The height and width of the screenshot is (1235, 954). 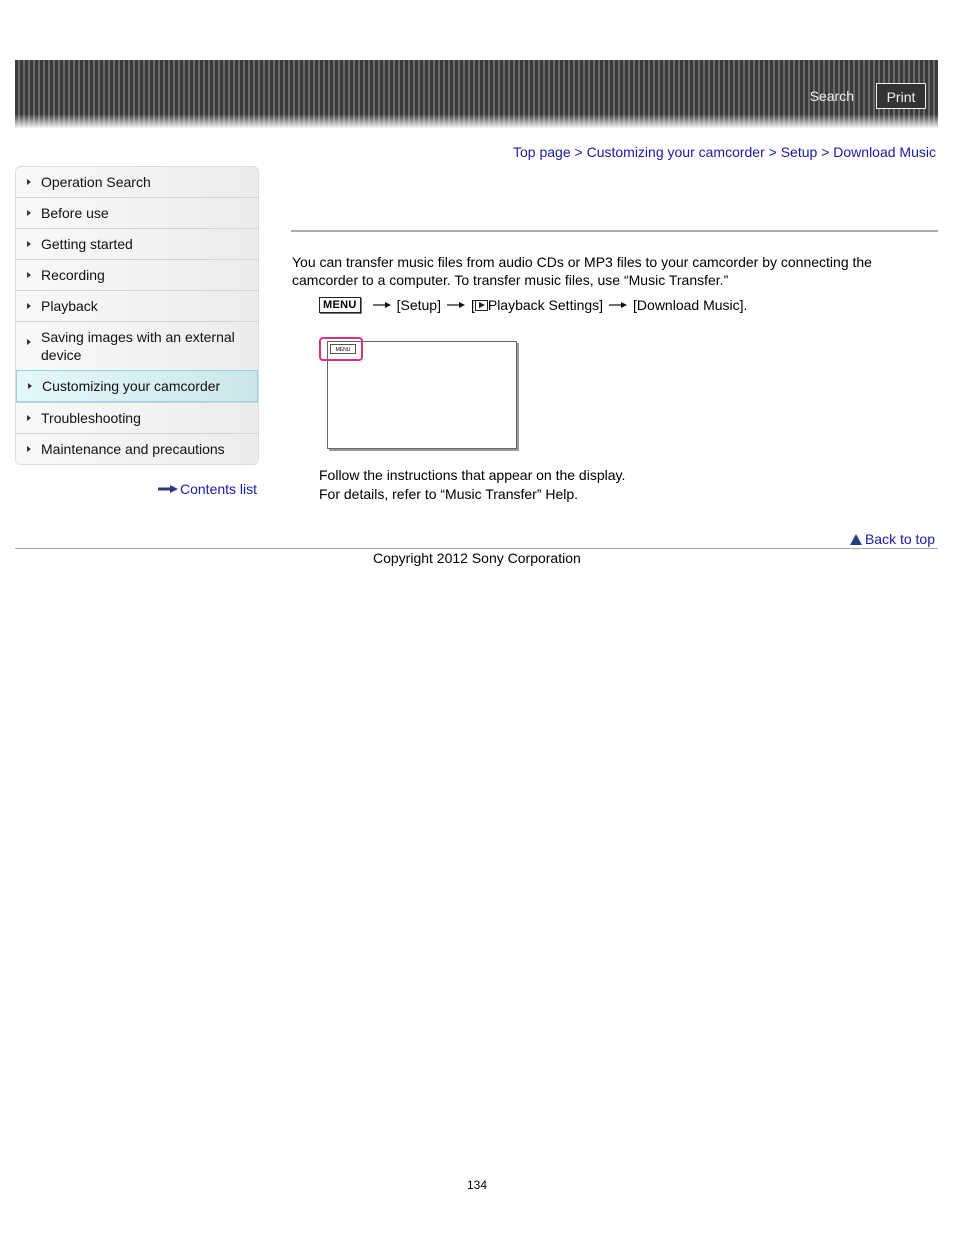 I want to click on sidebar-item-troubleshooting: Troubleshooting, so click(x=137, y=417).